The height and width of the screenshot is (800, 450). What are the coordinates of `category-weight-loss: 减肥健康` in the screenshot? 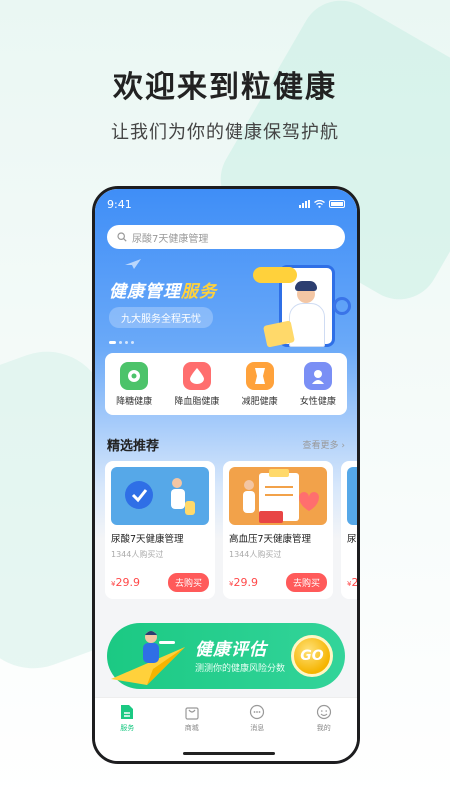 It's located at (259, 384).